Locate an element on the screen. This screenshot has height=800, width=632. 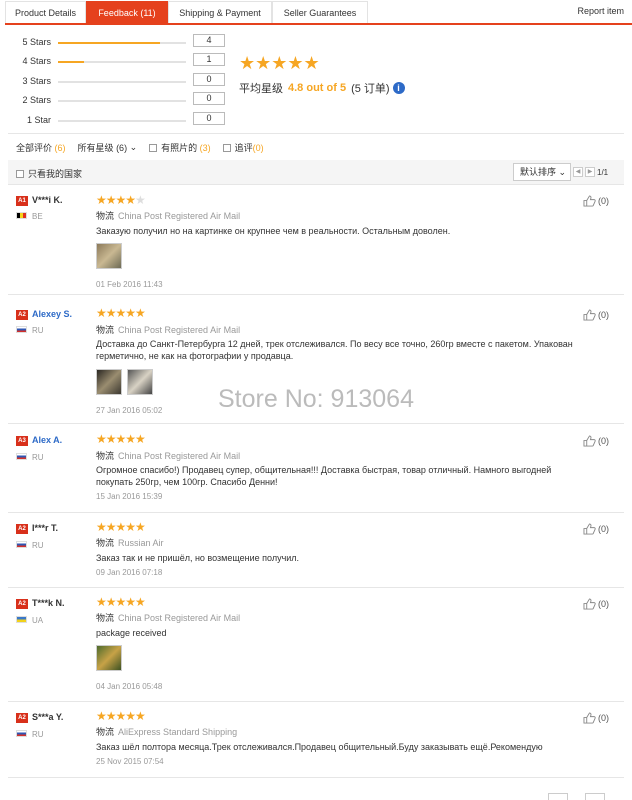
divider is located at coordinates (316, 133).